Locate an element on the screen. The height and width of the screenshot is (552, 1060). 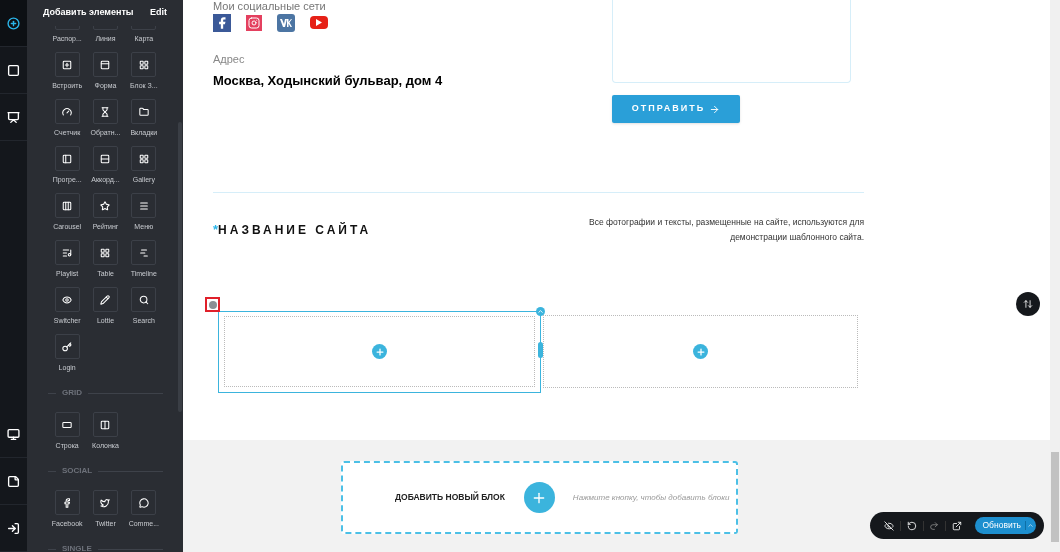
exit-icon is located at coordinates (13, 528).